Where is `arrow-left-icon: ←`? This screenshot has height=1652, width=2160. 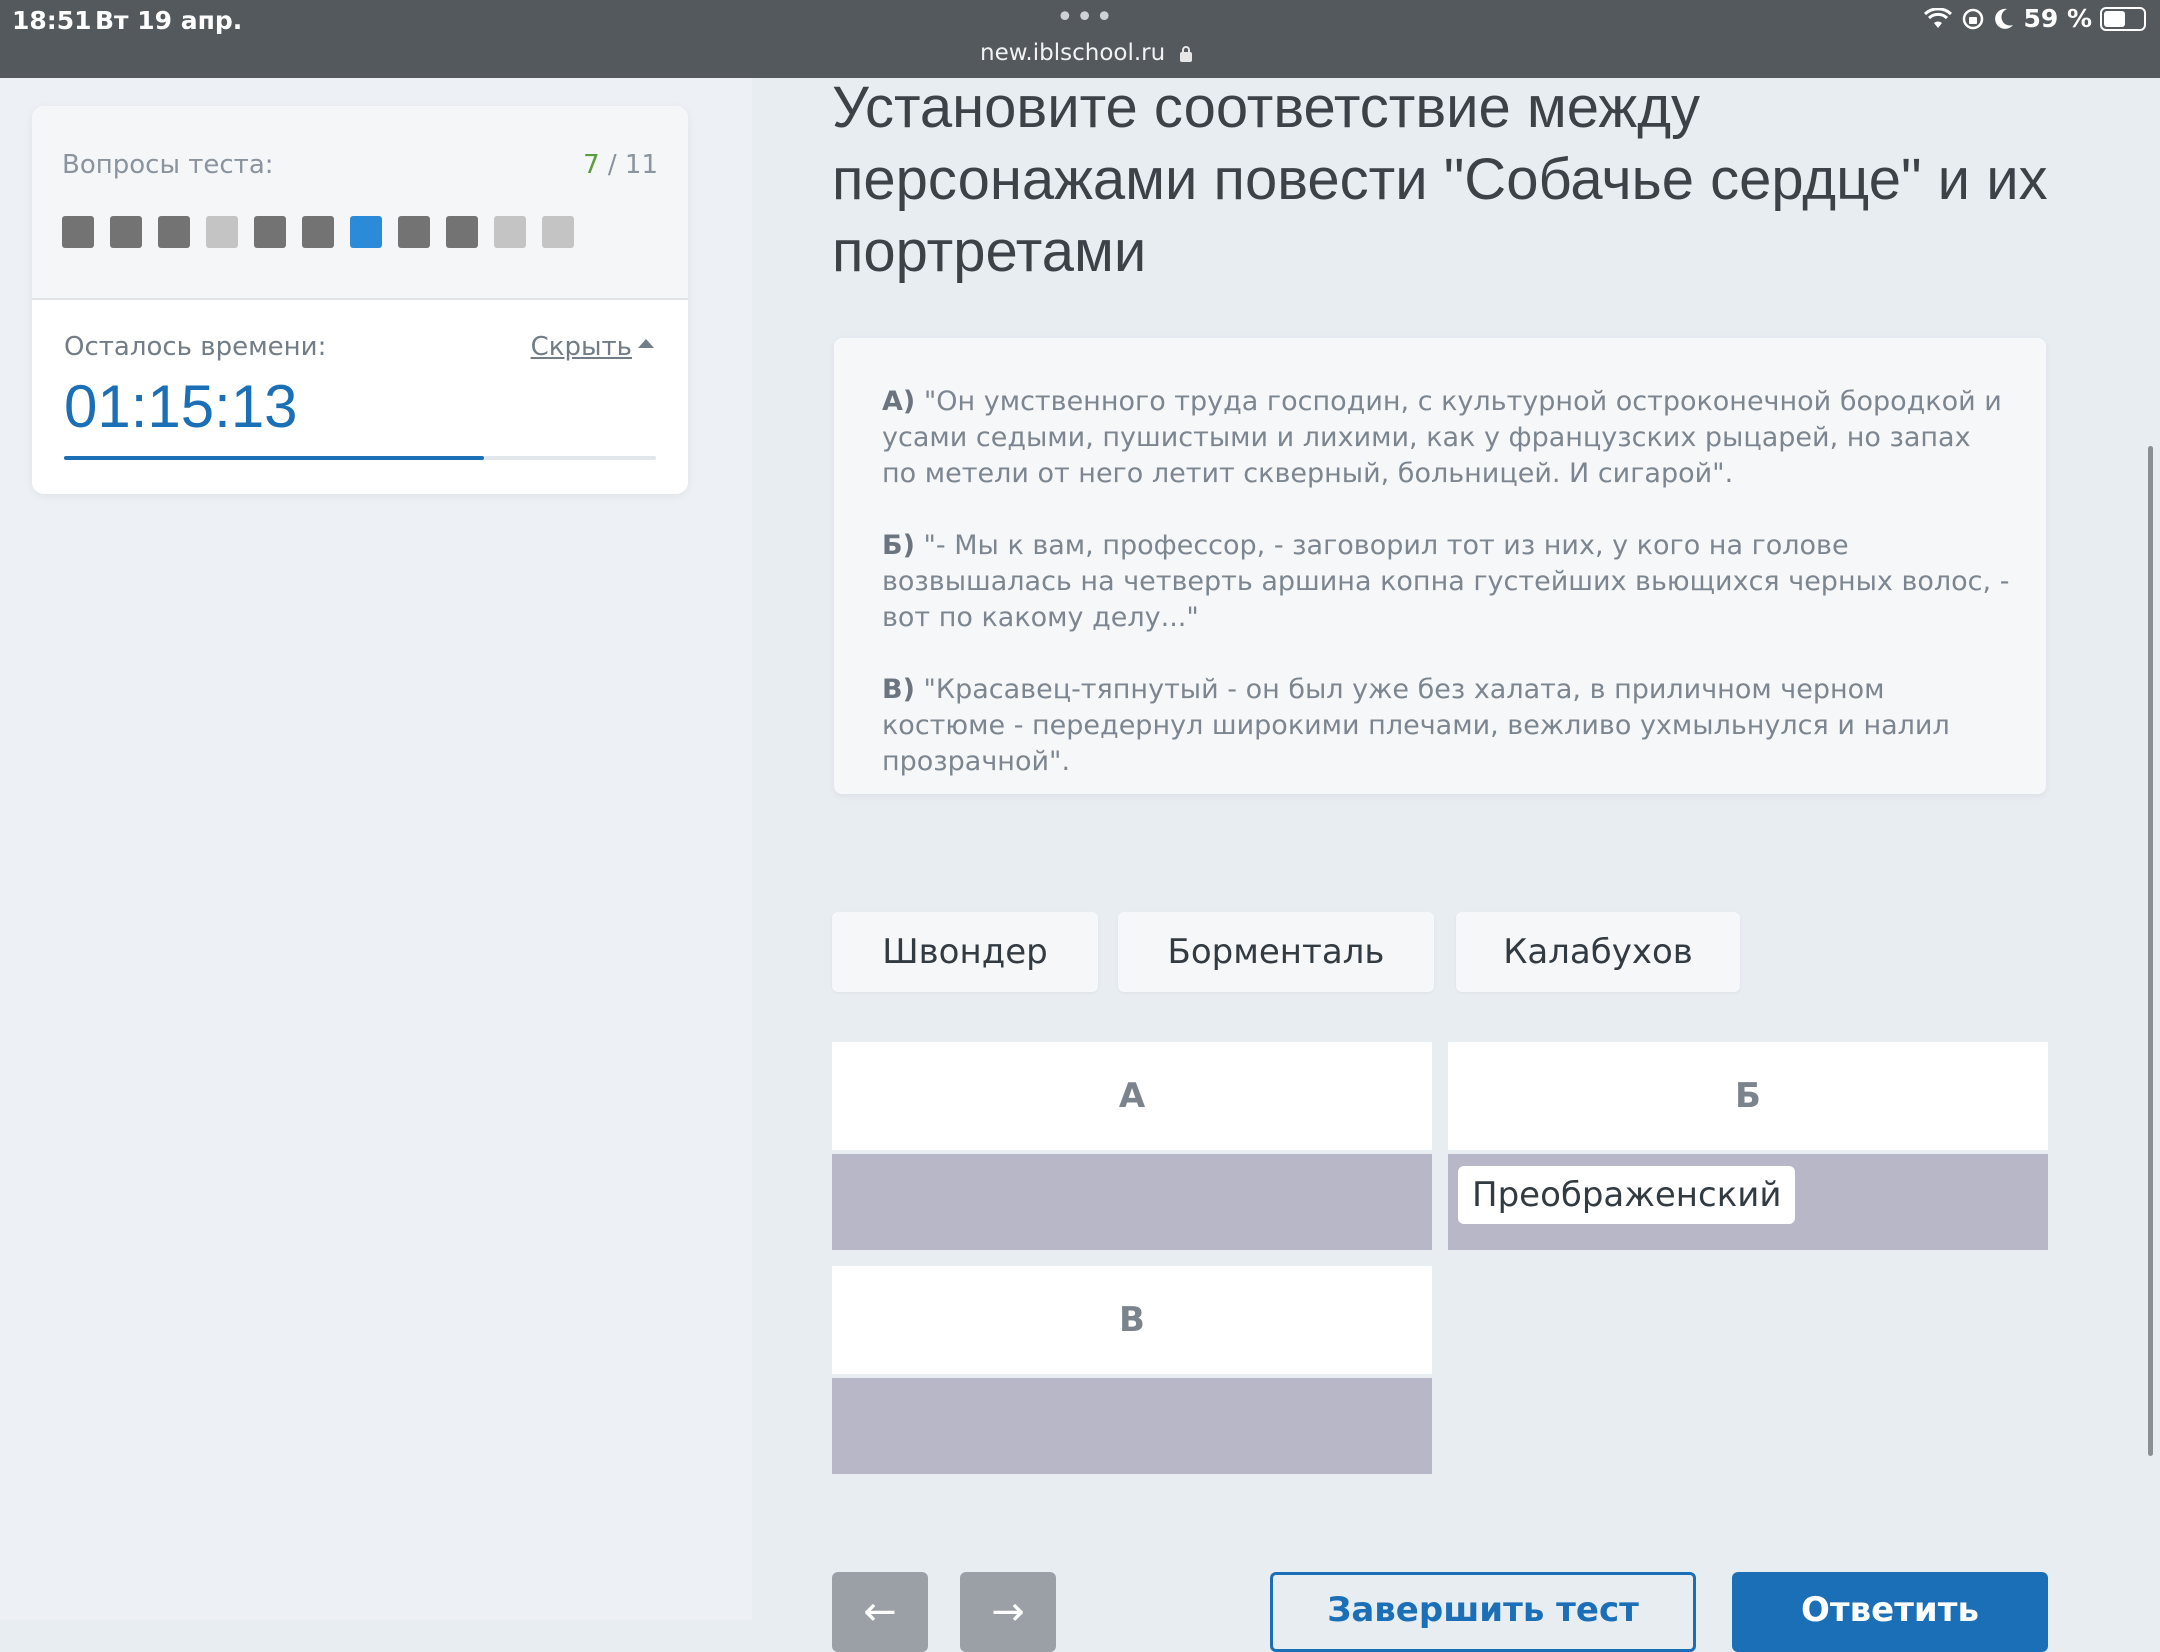
arrow-left-icon: ← is located at coordinates (880, 1612).